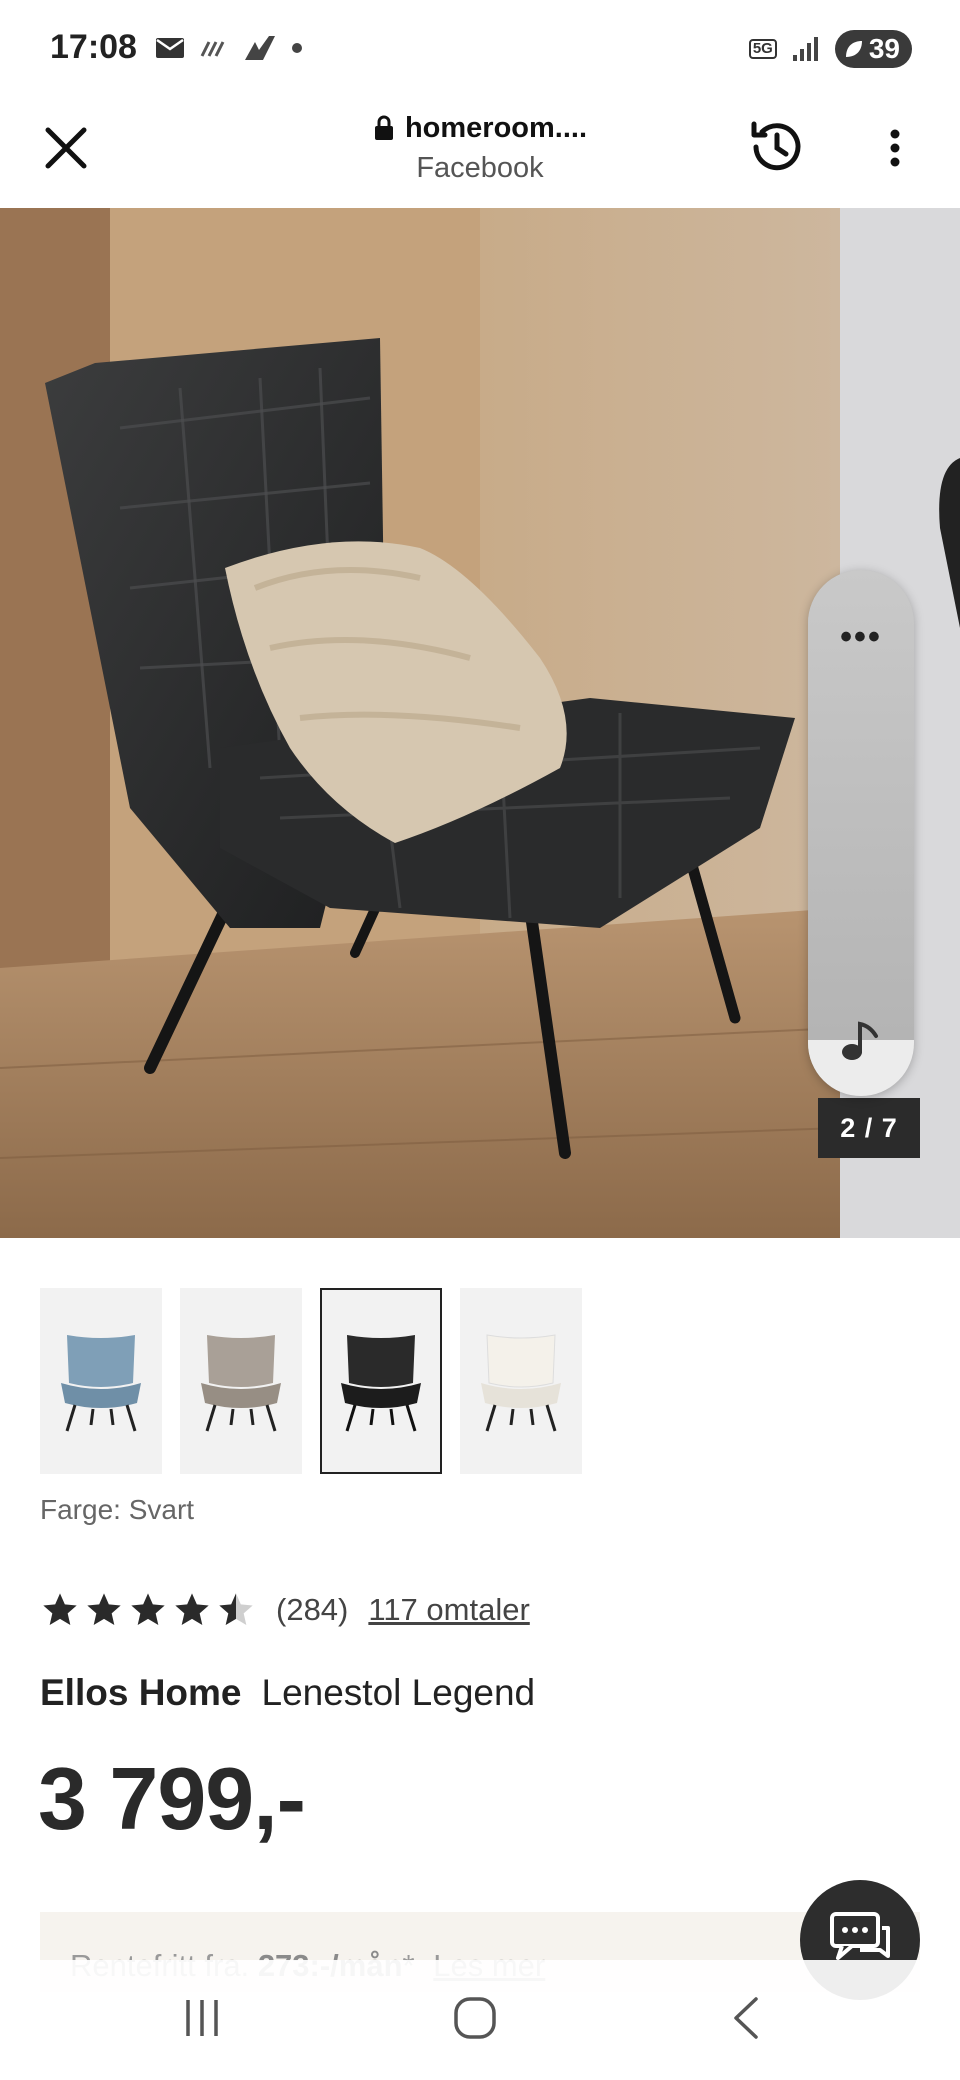  I want to click on url-source: Facebook, so click(480, 168).